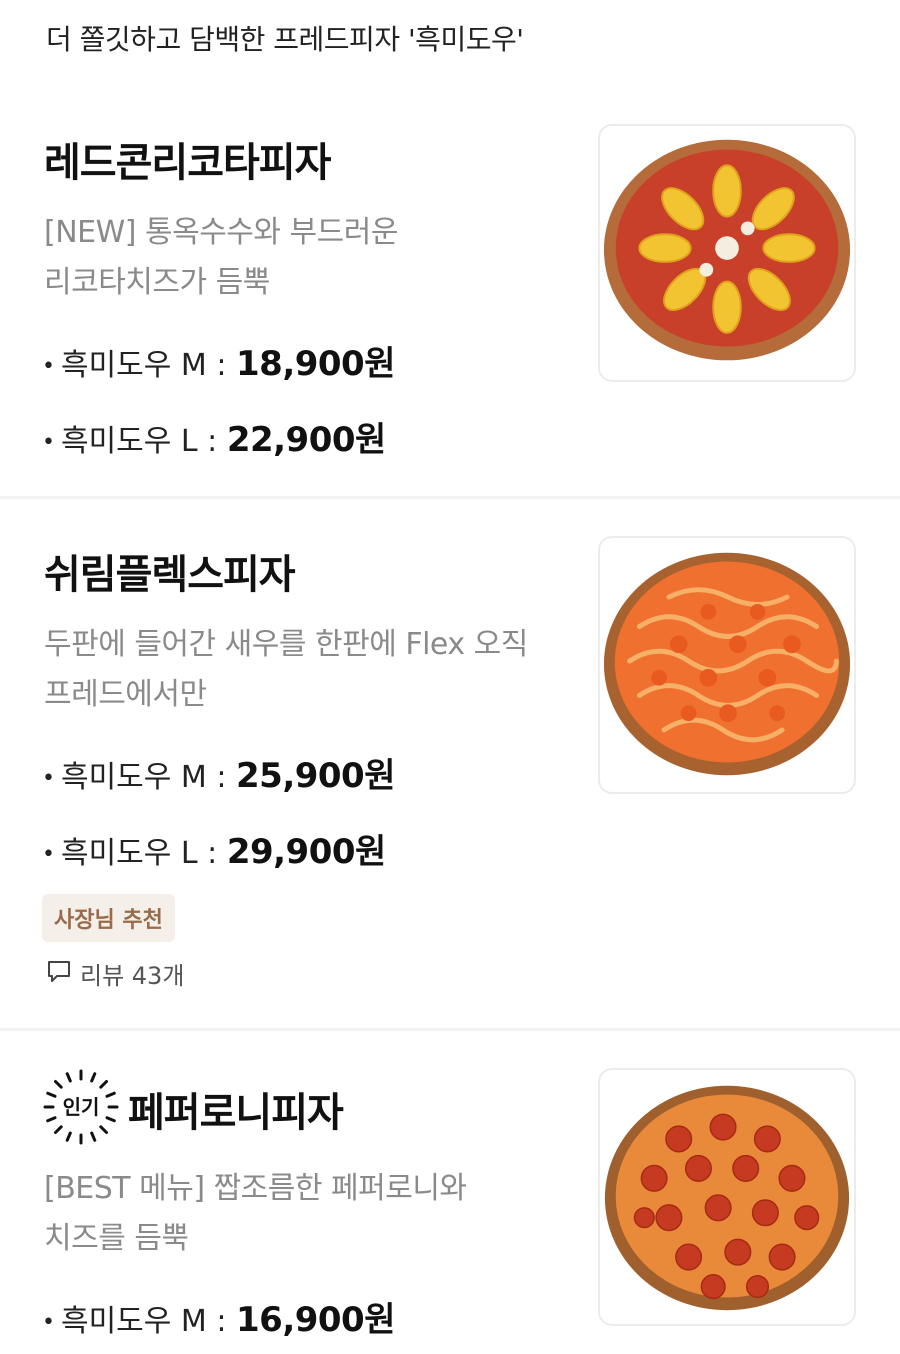 The image size is (900, 1354). I want to click on menu-item-title: 페퍼로니피자, so click(236, 1113).